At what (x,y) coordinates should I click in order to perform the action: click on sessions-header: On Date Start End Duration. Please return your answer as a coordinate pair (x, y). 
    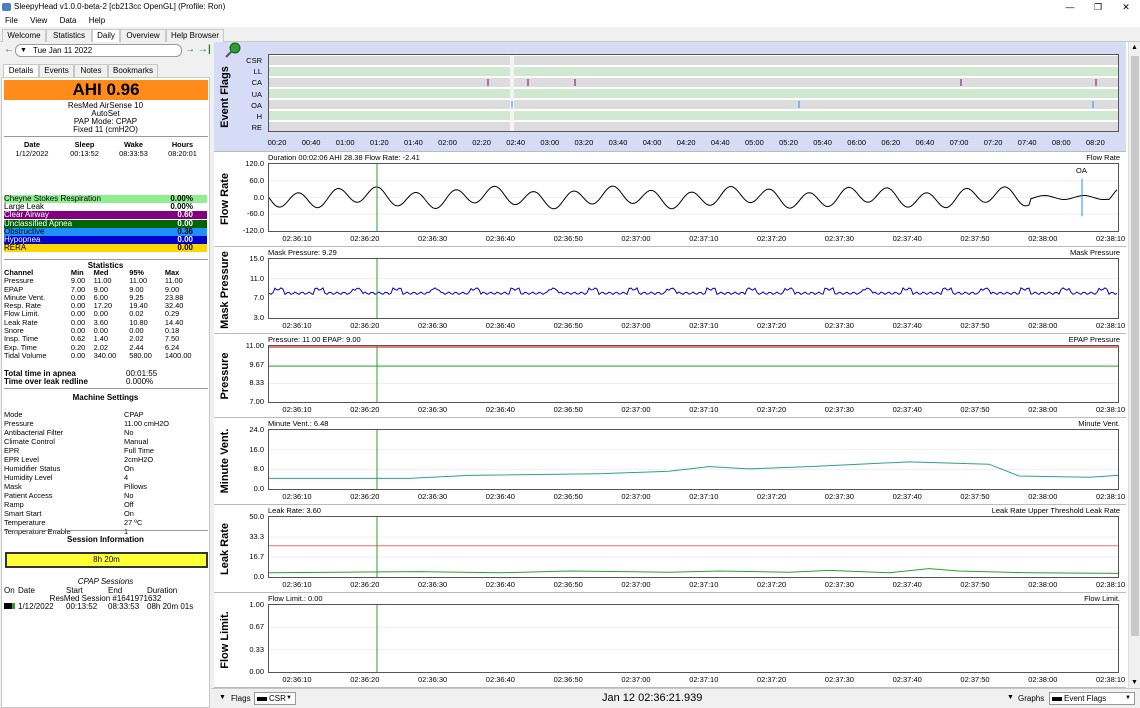
    Looking at the image, I should click on (105, 590).